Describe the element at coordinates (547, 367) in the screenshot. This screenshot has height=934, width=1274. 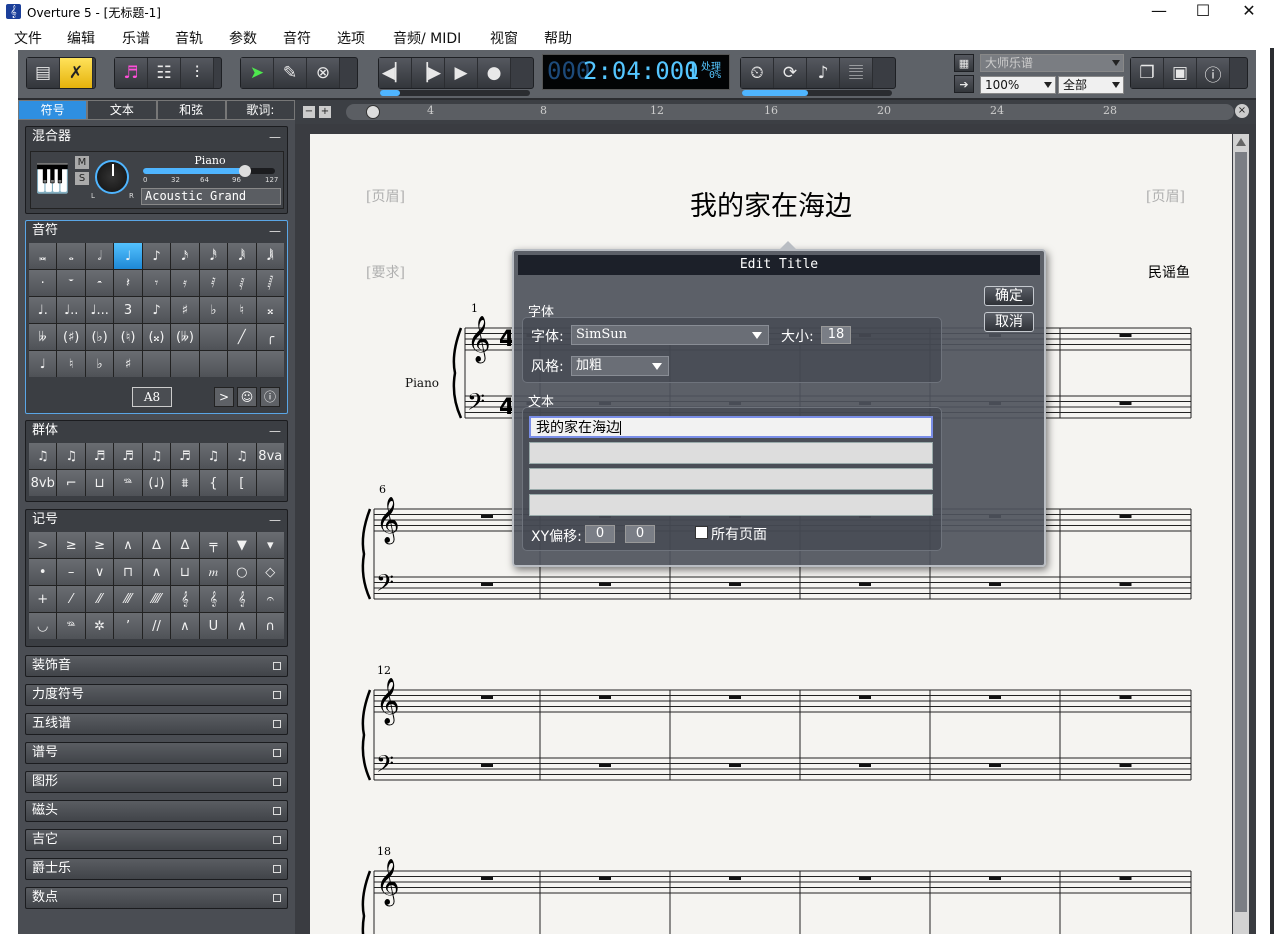
I see `style-label: 风格:` at that location.